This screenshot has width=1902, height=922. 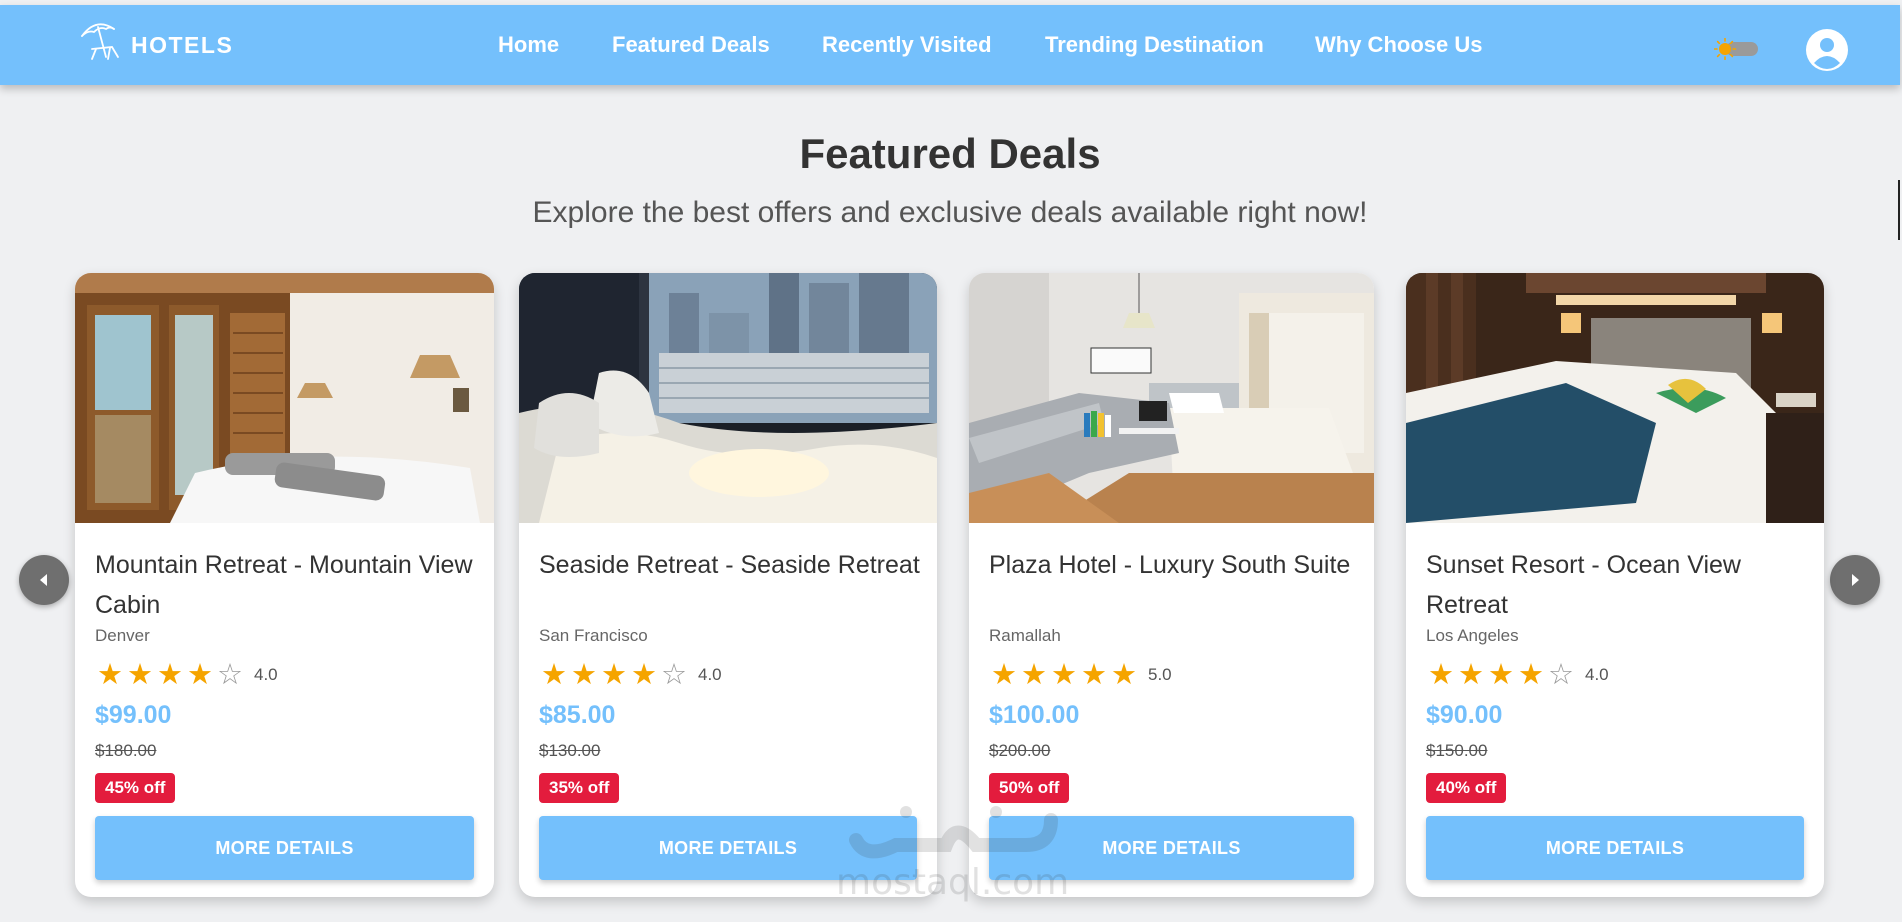 What do you see at coordinates (907, 45) in the screenshot?
I see `nav-recently-visited: Recently Visited` at bounding box center [907, 45].